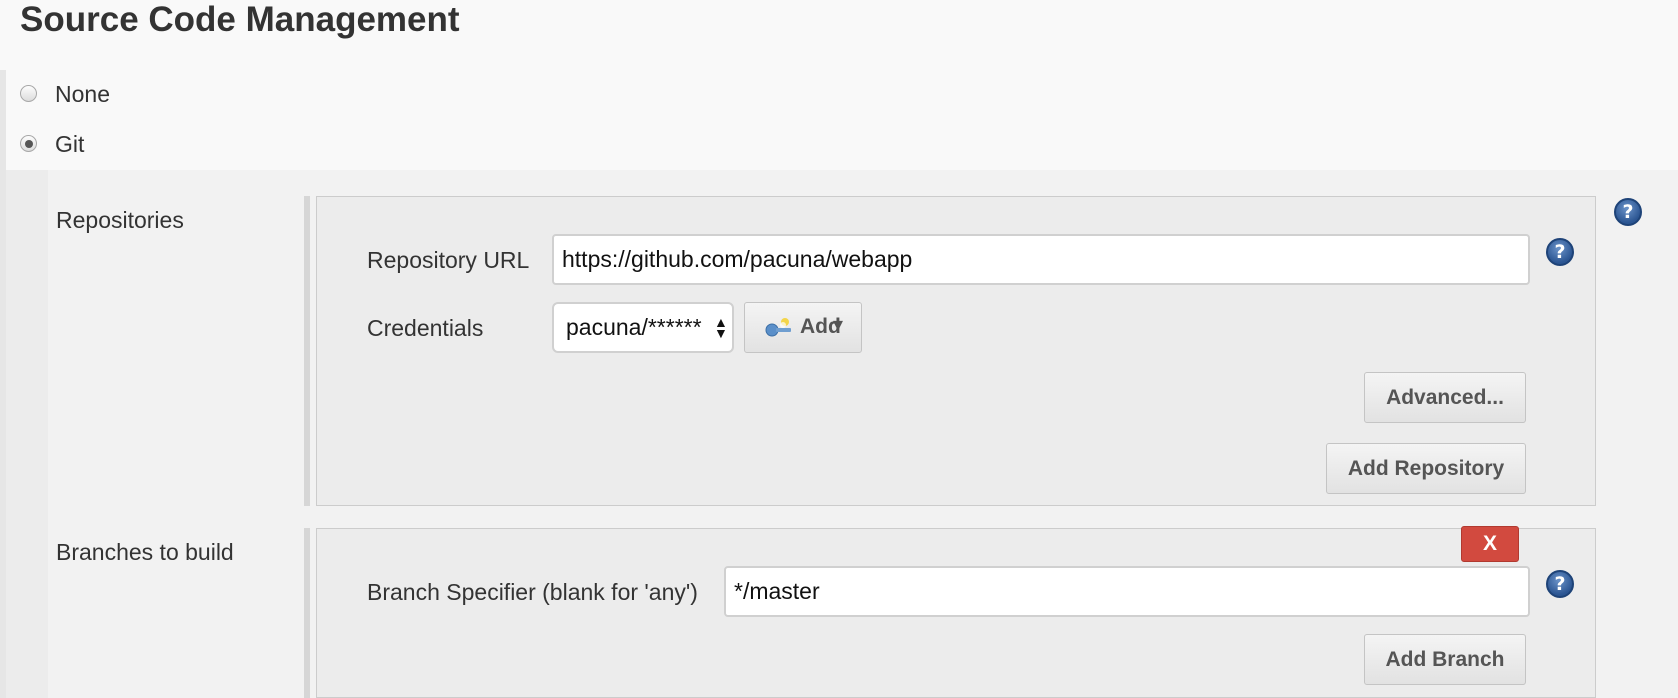 This screenshot has width=1678, height=698. I want to click on select-arrows-icon: ▲ ▼, so click(721, 327).